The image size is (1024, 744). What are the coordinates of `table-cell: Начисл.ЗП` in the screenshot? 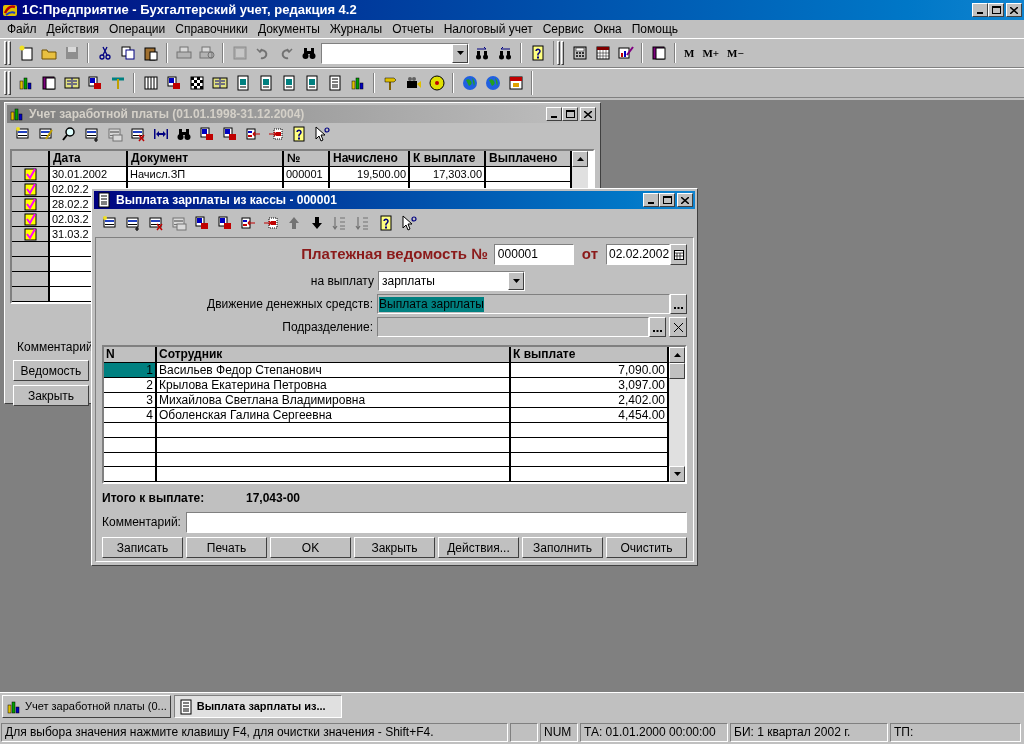 It's located at (206, 174).